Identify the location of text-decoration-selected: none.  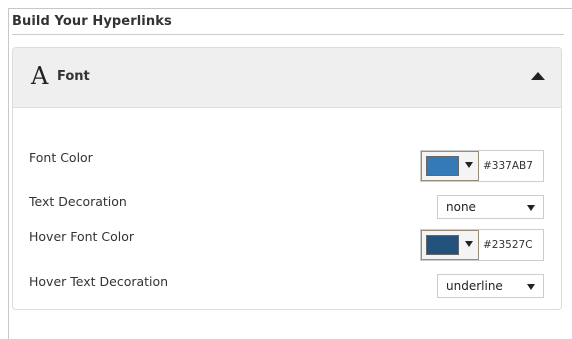
(461, 207).